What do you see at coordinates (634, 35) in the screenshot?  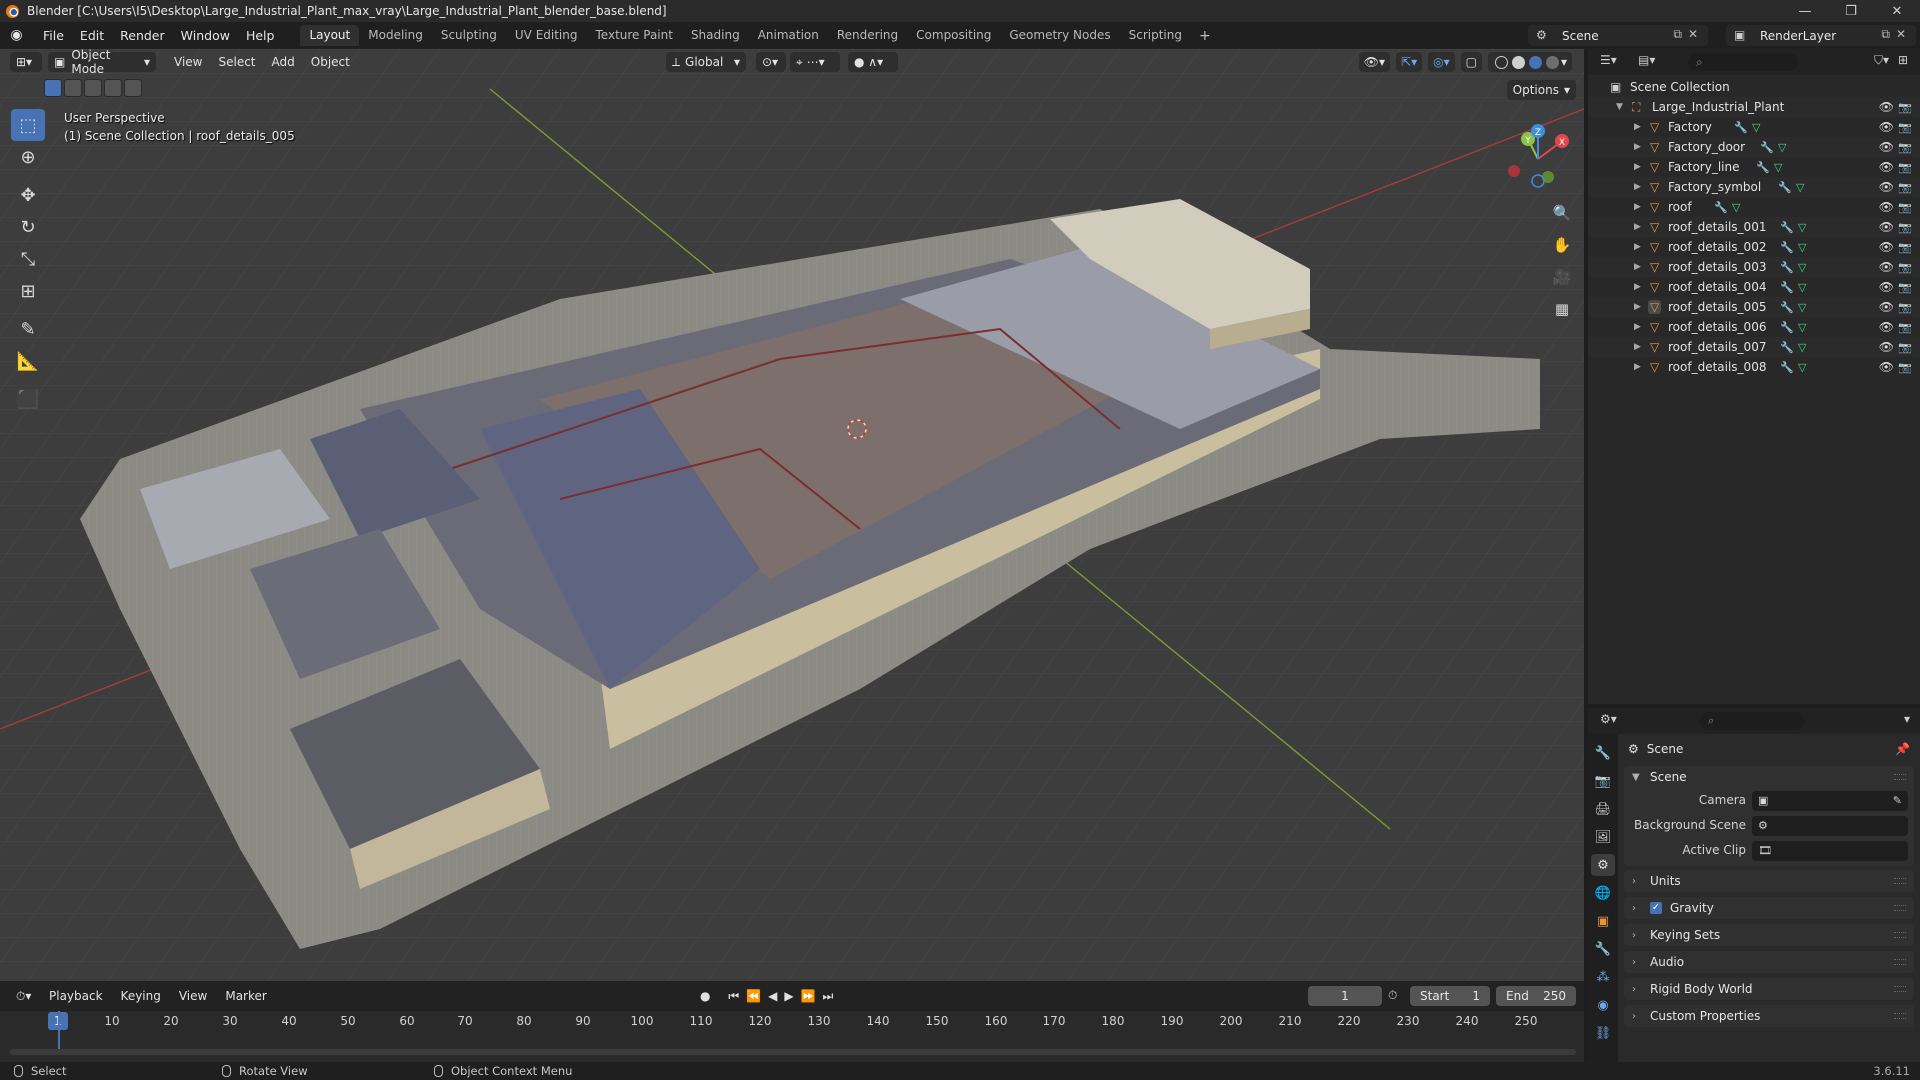 I see `tab-texture-paint: Texture Paint` at bounding box center [634, 35].